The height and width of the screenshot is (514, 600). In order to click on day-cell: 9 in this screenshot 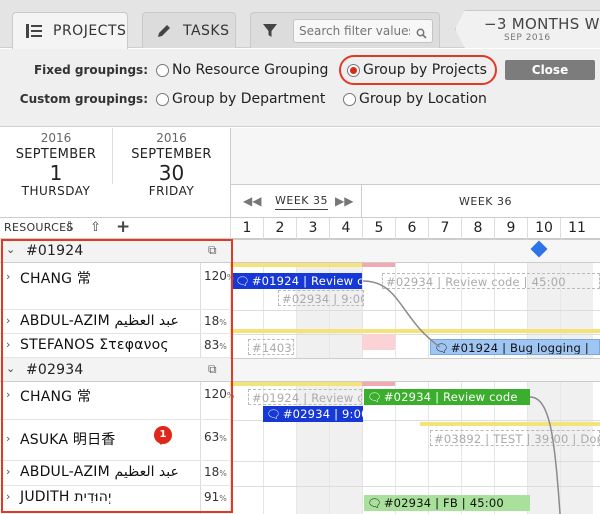, I will do `click(510, 229)`.